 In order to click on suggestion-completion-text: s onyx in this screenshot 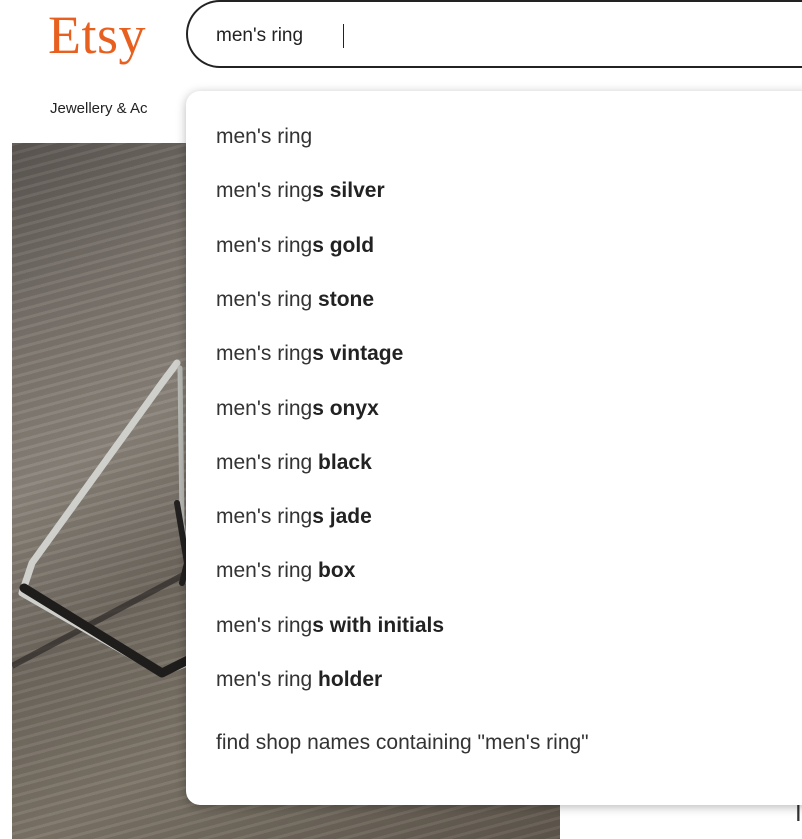, I will do `click(345, 408)`.